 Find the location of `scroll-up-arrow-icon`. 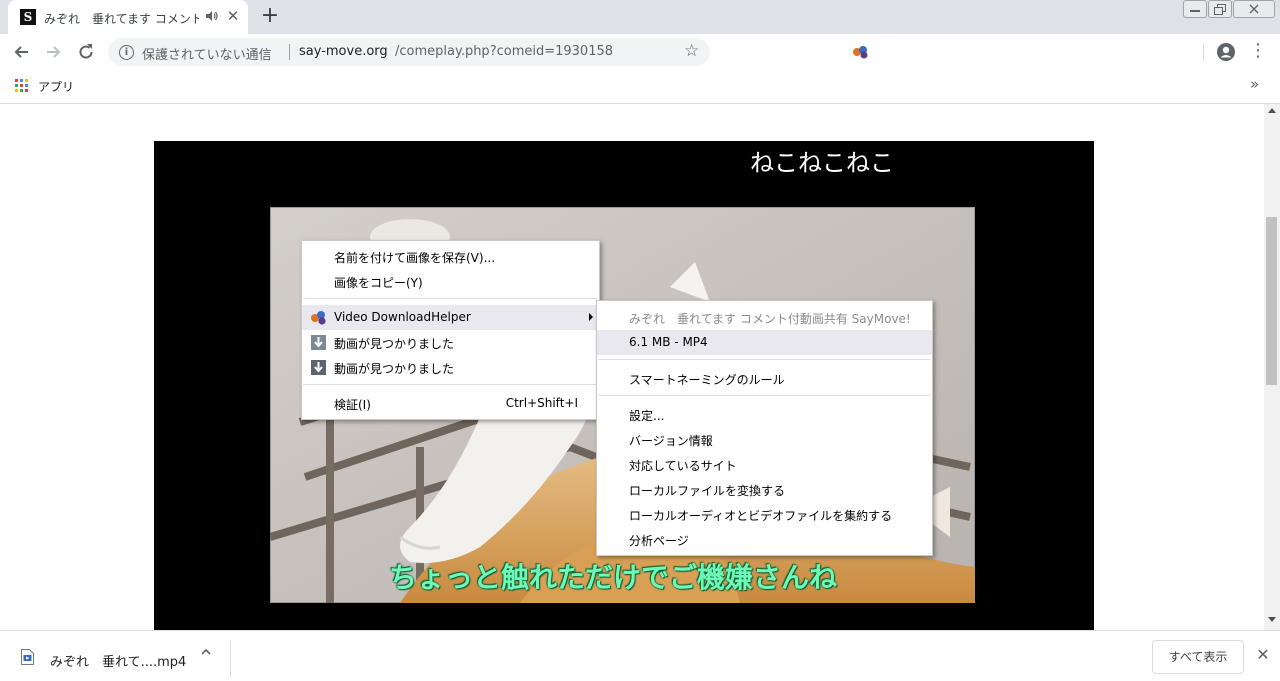

scroll-up-arrow-icon is located at coordinates (1272, 110).